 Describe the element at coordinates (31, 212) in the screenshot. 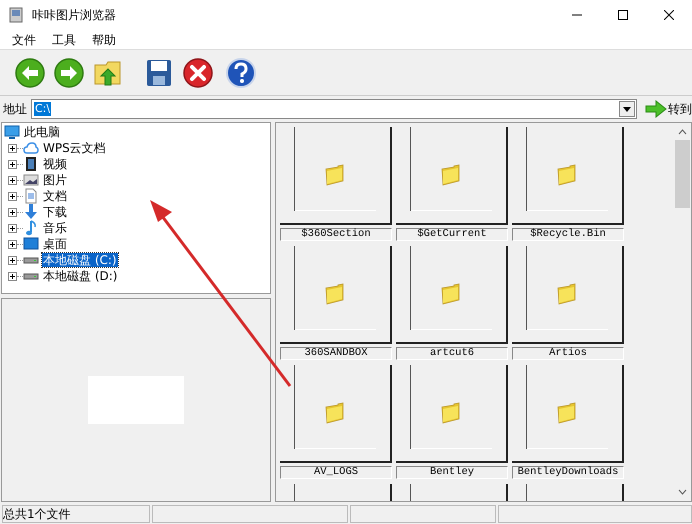

I see `download-icon` at that location.